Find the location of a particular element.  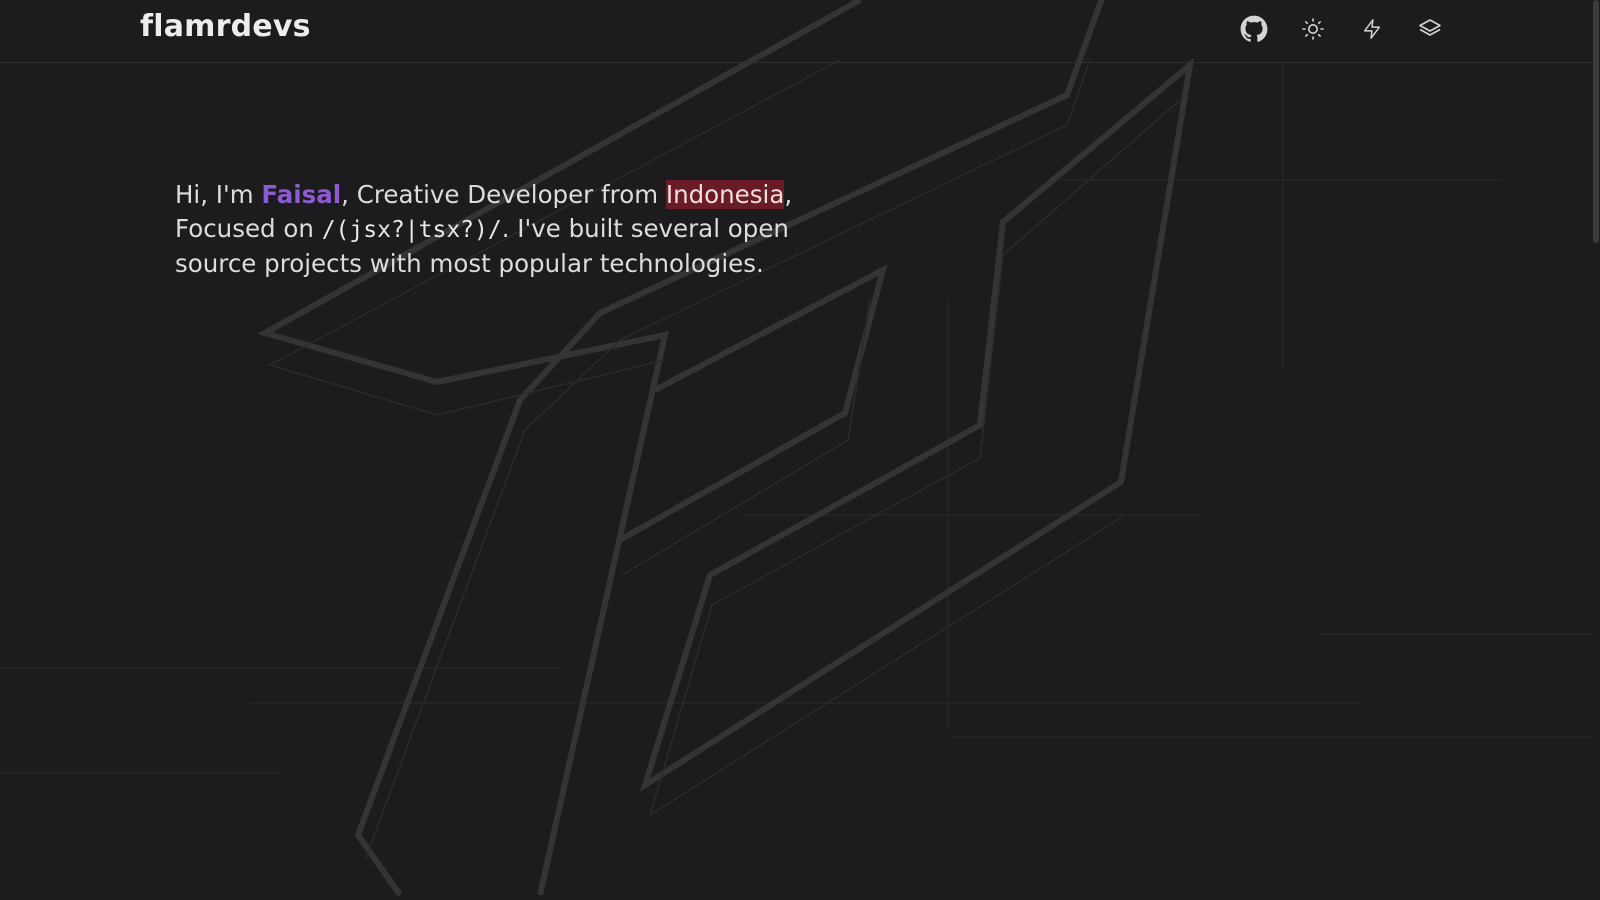

regex-code: /(jsx?|tsx?)/ is located at coordinates (411, 230).